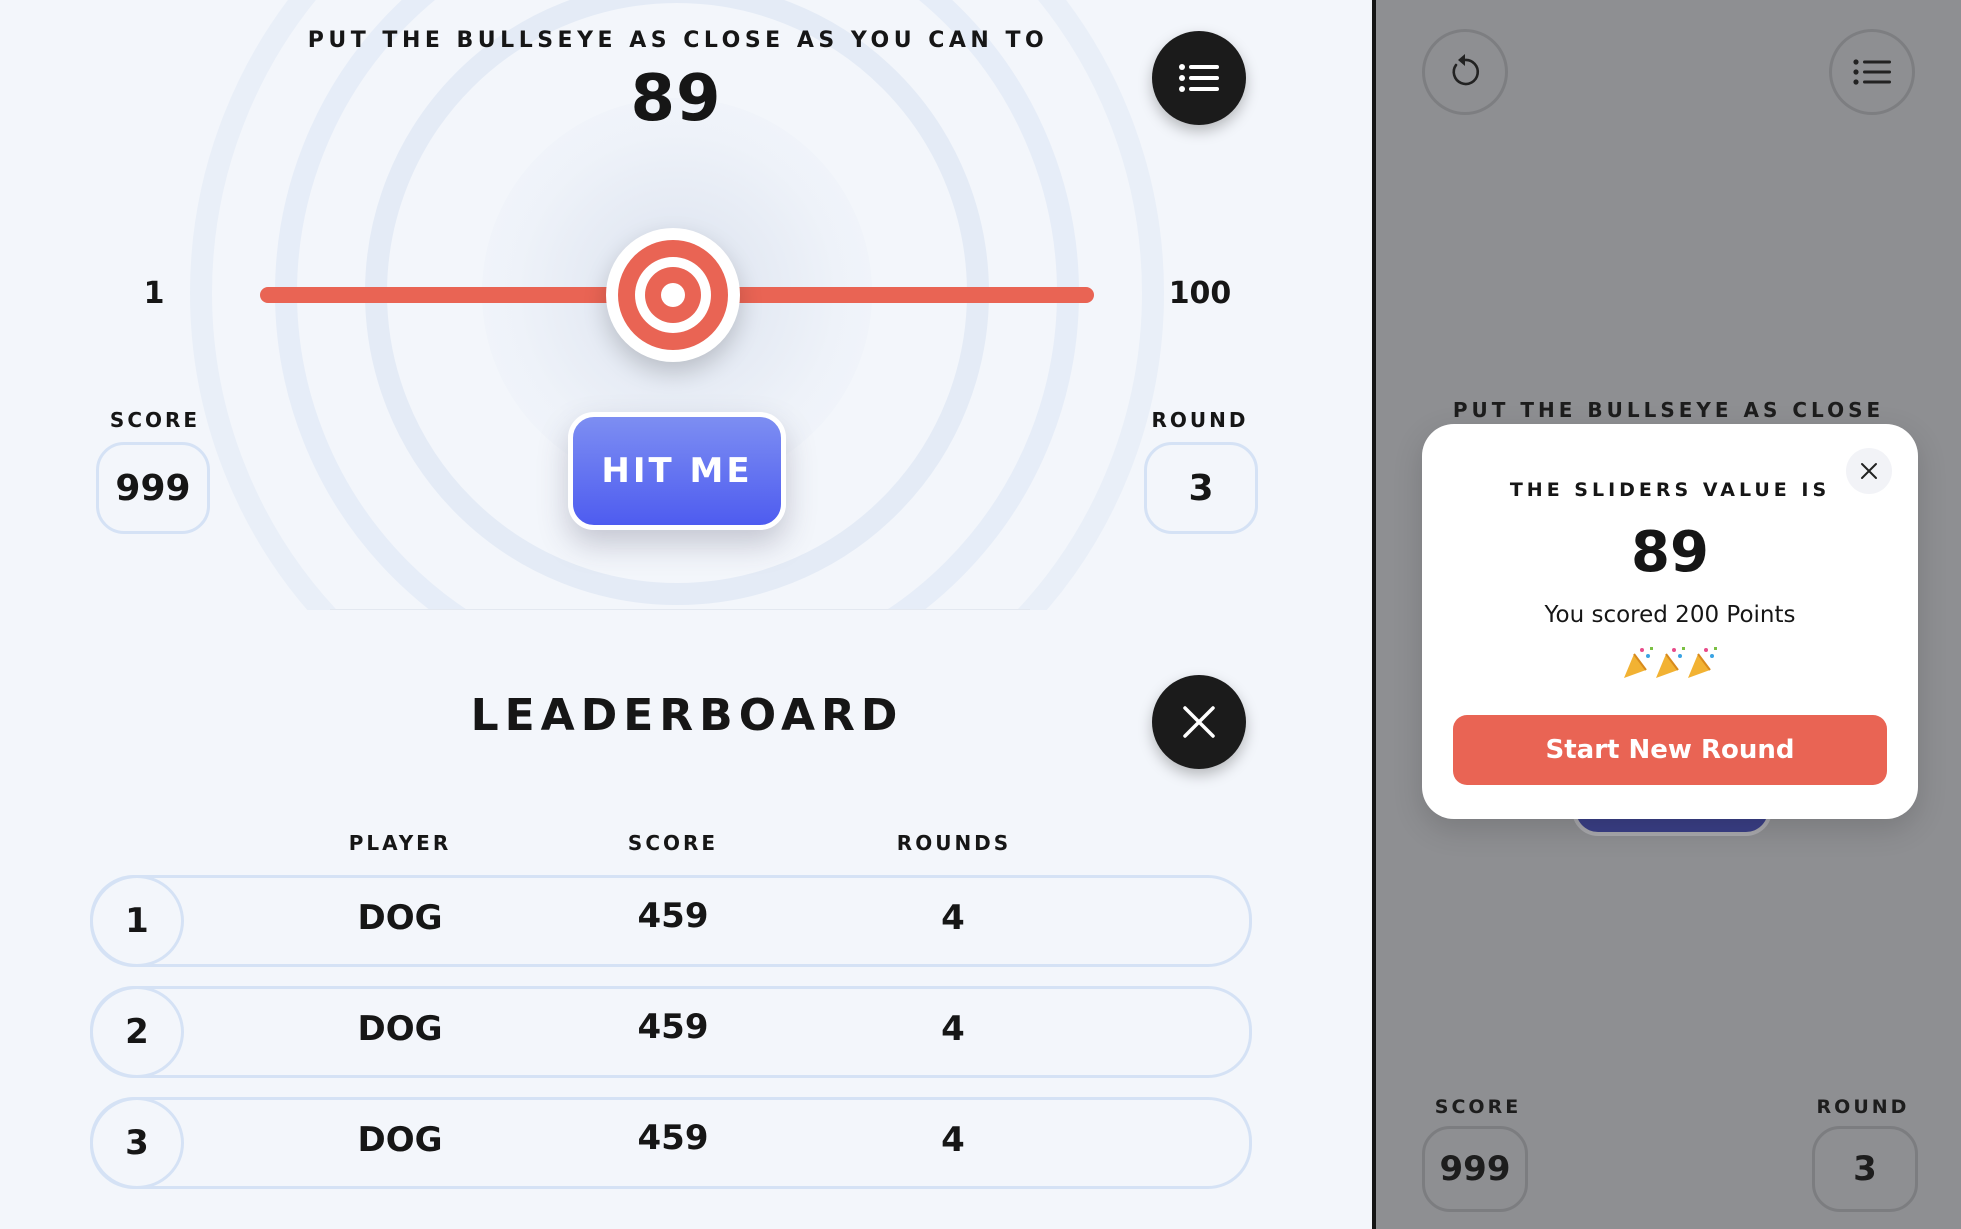 The height and width of the screenshot is (1229, 1961). Describe the element at coordinates (1670, 490) in the screenshot. I see `modal-title: THE SLIDERS VALUE IS` at that location.